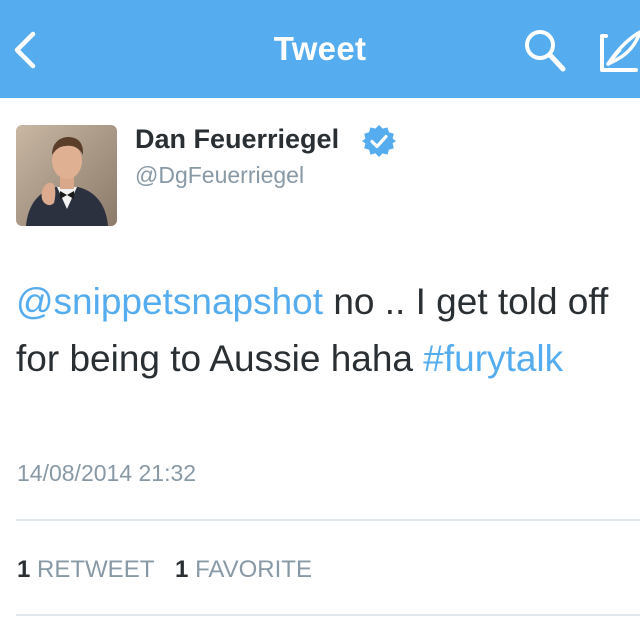 This screenshot has height=640, width=640. Describe the element at coordinates (253, 569) in the screenshot. I see `favorites-label: FAVORITE` at that location.